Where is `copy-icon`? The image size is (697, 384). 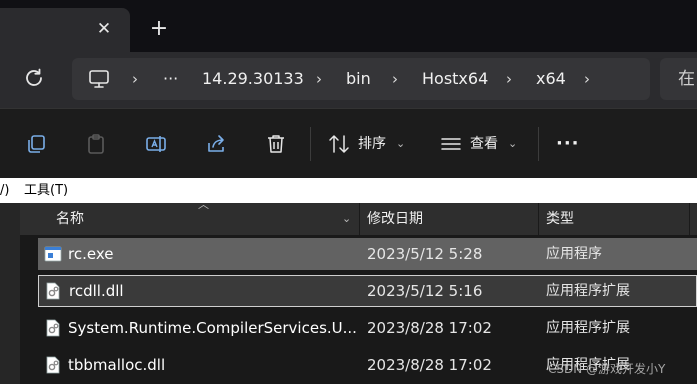 copy-icon is located at coordinates (36, 144).